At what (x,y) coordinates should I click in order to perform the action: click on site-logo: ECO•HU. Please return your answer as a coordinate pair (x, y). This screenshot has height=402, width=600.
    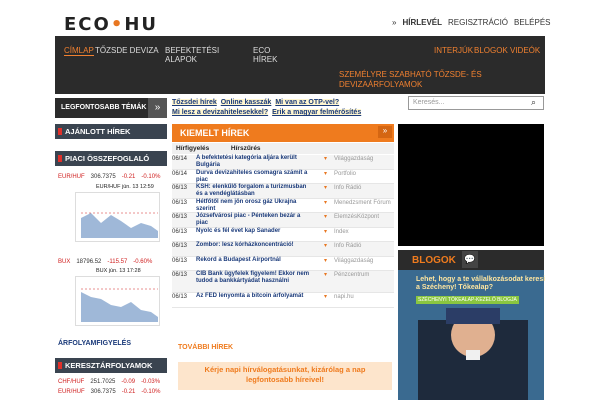
    Looking at the image, I should click on (111, 24).